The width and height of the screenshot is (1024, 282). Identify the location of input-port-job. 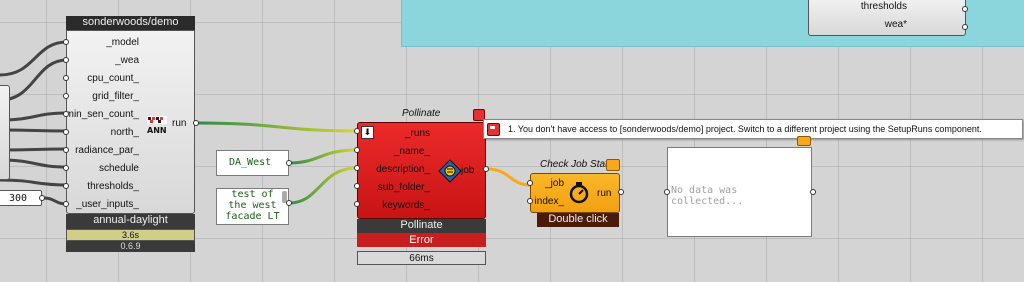
(530, 183).